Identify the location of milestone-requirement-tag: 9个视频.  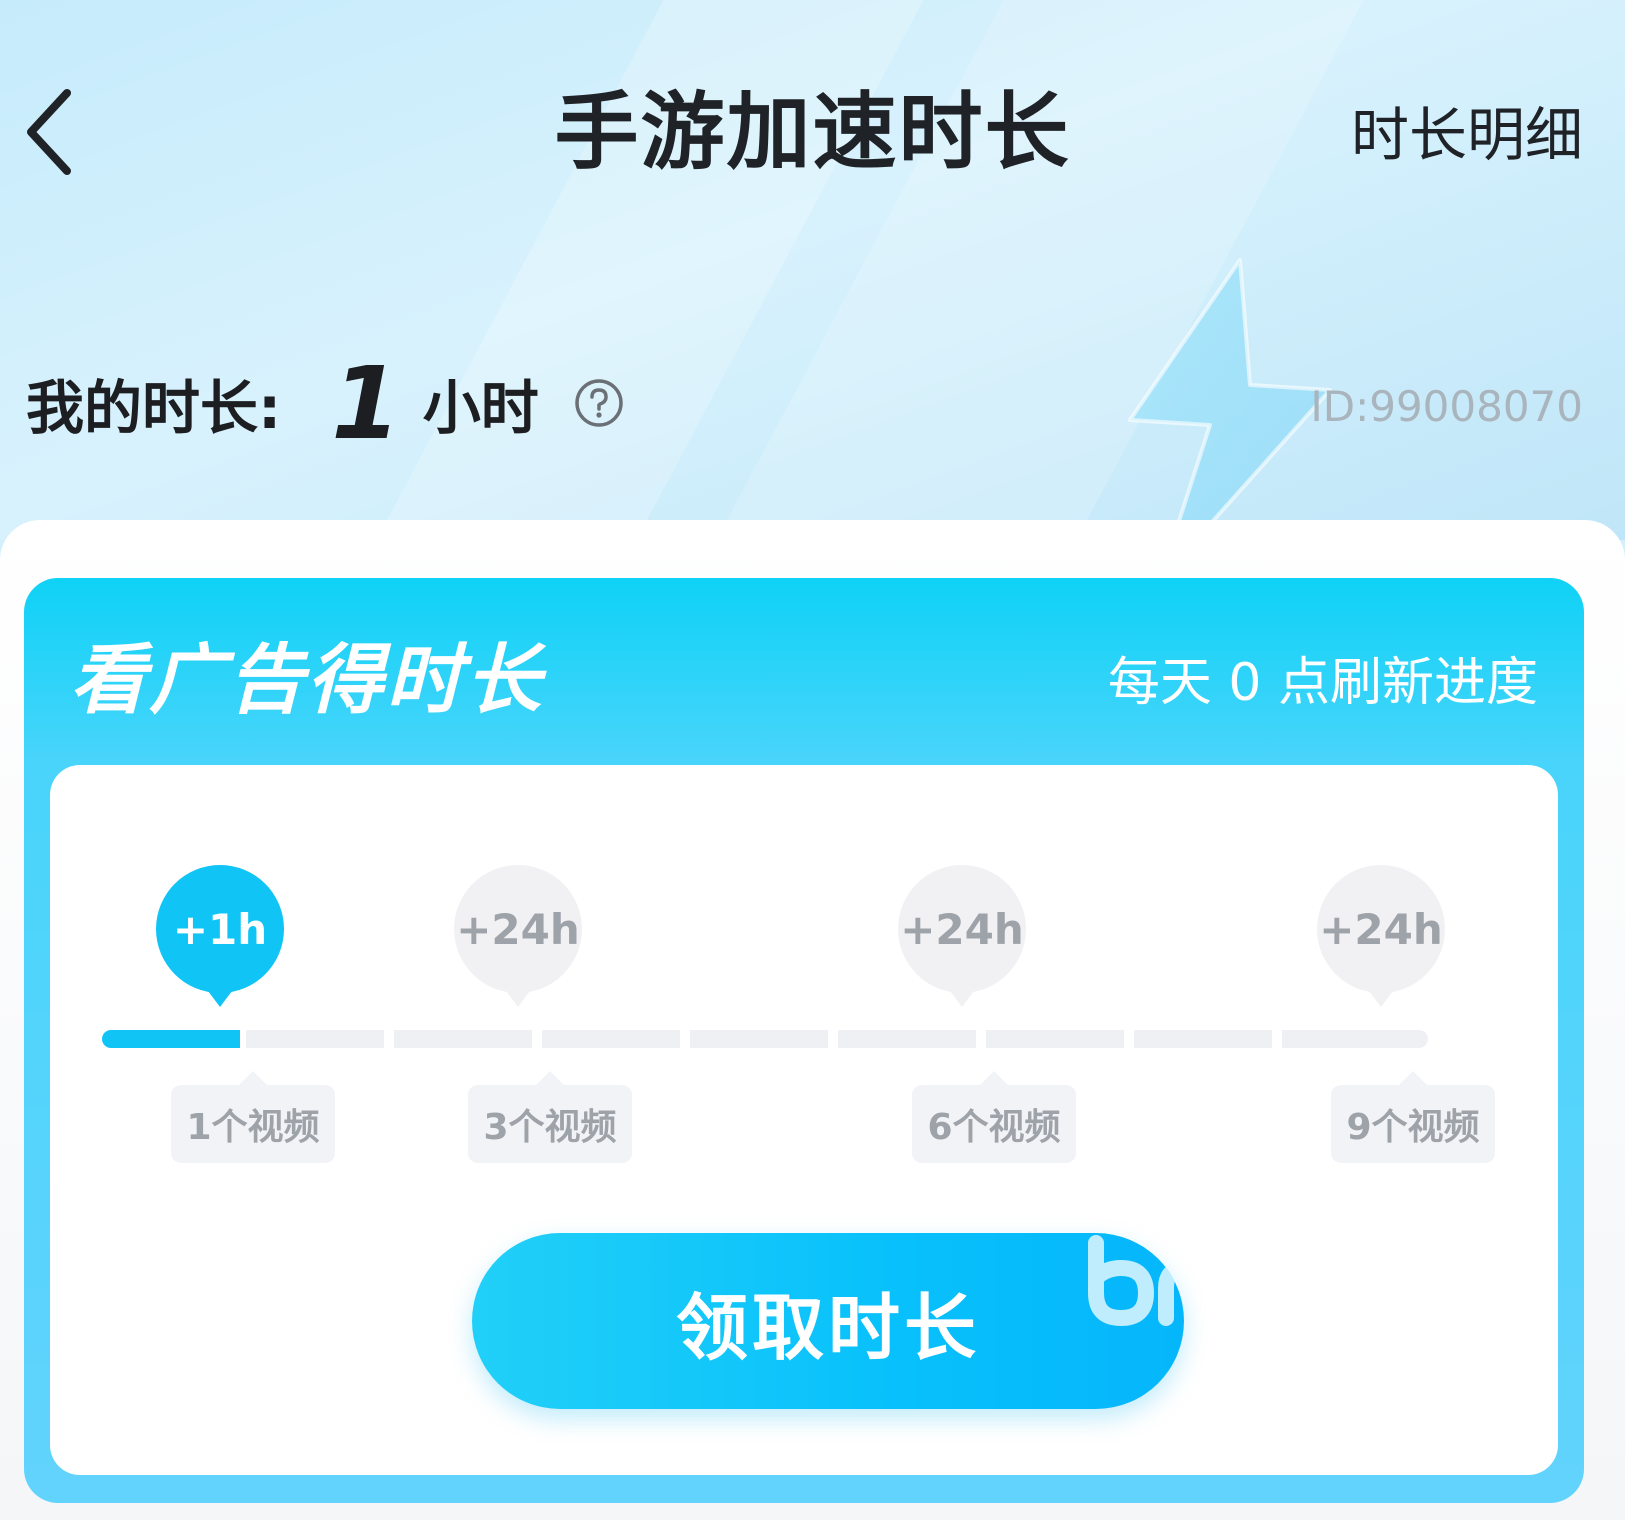
(1413, 1117).